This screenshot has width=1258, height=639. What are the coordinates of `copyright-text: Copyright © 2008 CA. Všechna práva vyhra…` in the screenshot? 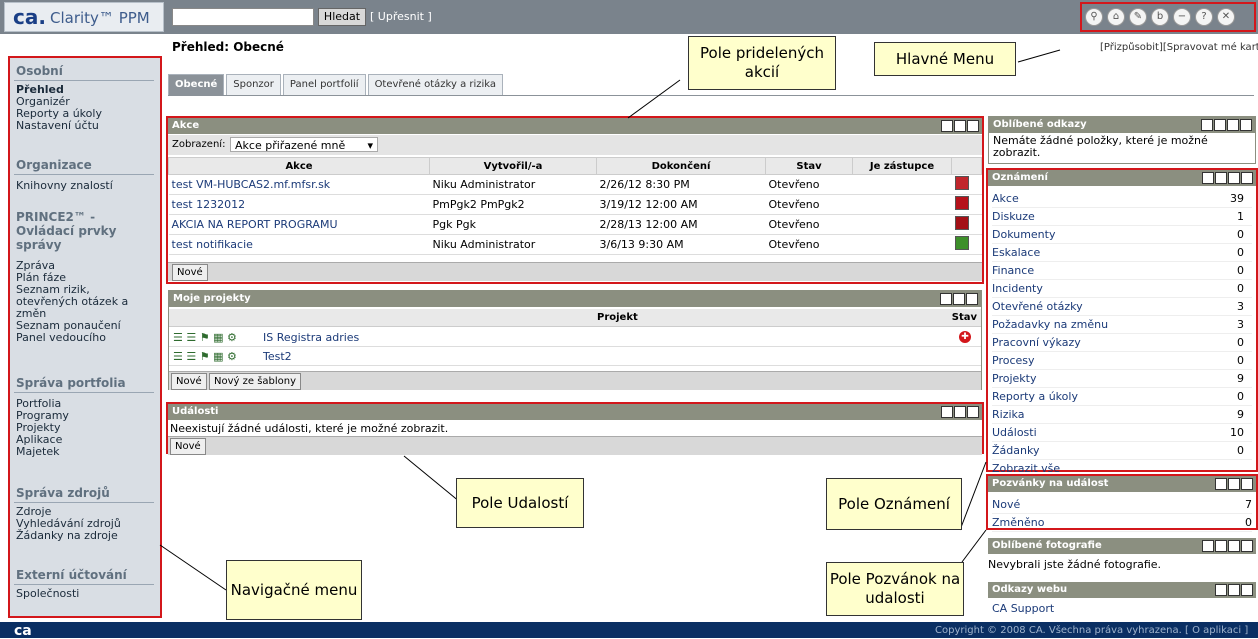 It's located at (1091, 630).